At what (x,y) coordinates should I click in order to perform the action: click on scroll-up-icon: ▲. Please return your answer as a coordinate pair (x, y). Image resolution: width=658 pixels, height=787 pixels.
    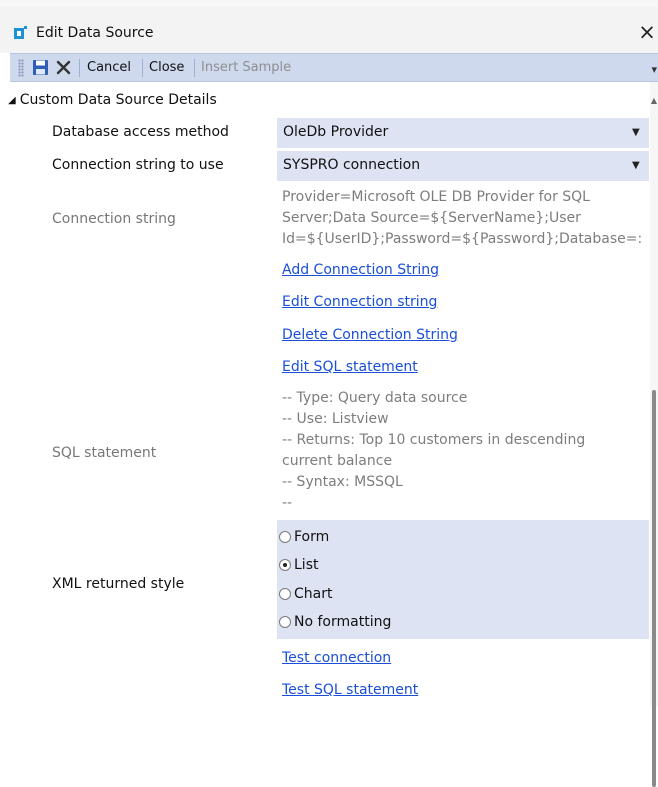
    Looking at the image, I should click on (654, 100).